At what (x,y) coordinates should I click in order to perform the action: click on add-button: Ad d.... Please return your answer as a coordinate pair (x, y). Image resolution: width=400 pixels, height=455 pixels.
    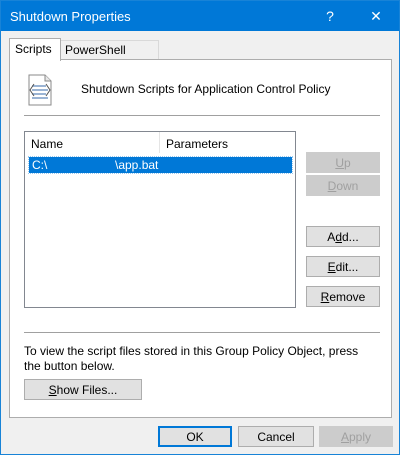
    Looking at the image, I should click on (343, 236).